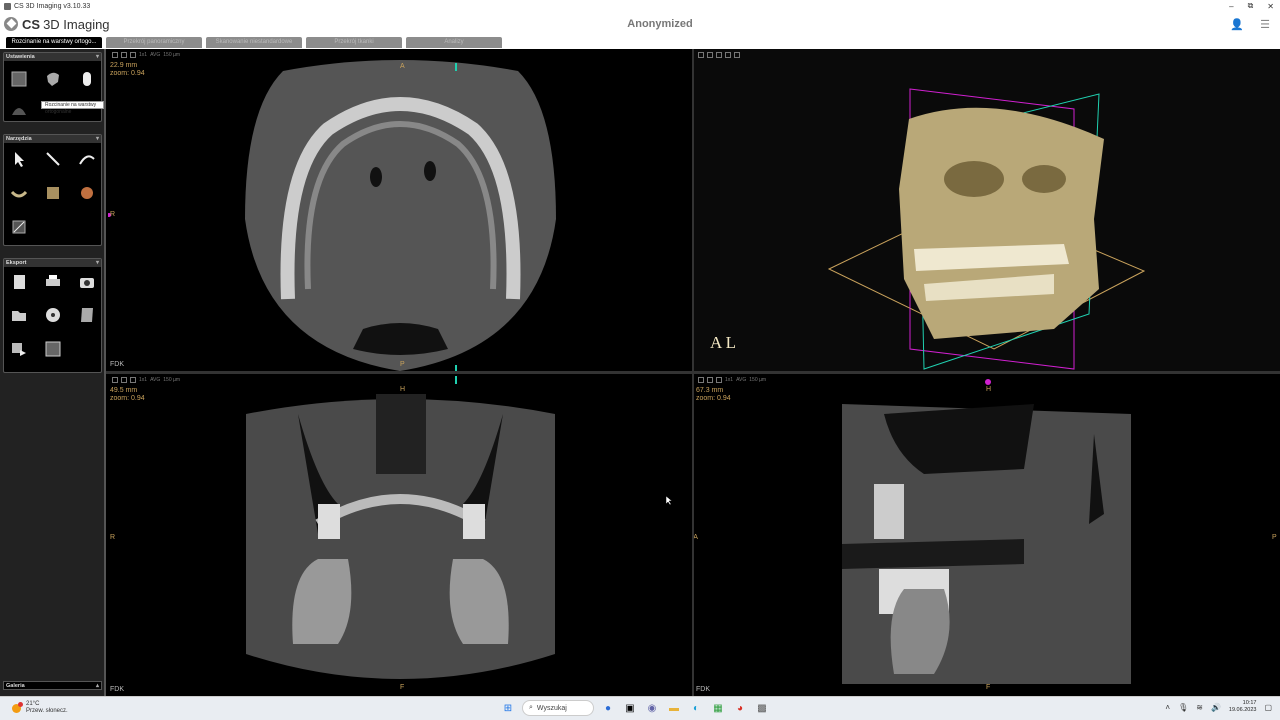 Image resolution: width=1280 pixels, height=720 pixels. What do you see at coordinates (693, 372) in the screenshot?
I see `horizontal-splitter` at bounding box center [693, 372].